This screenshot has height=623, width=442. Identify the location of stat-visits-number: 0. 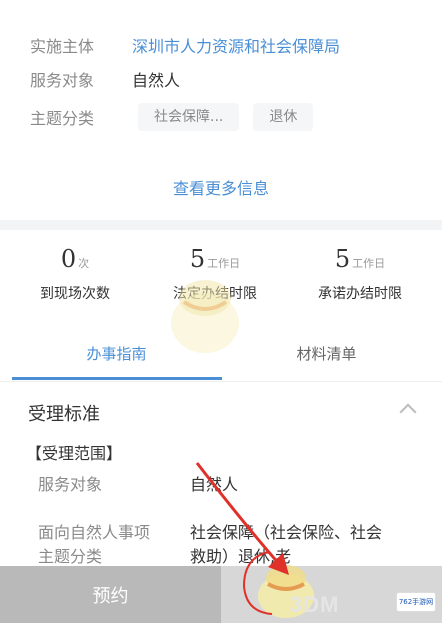
(68, 259).